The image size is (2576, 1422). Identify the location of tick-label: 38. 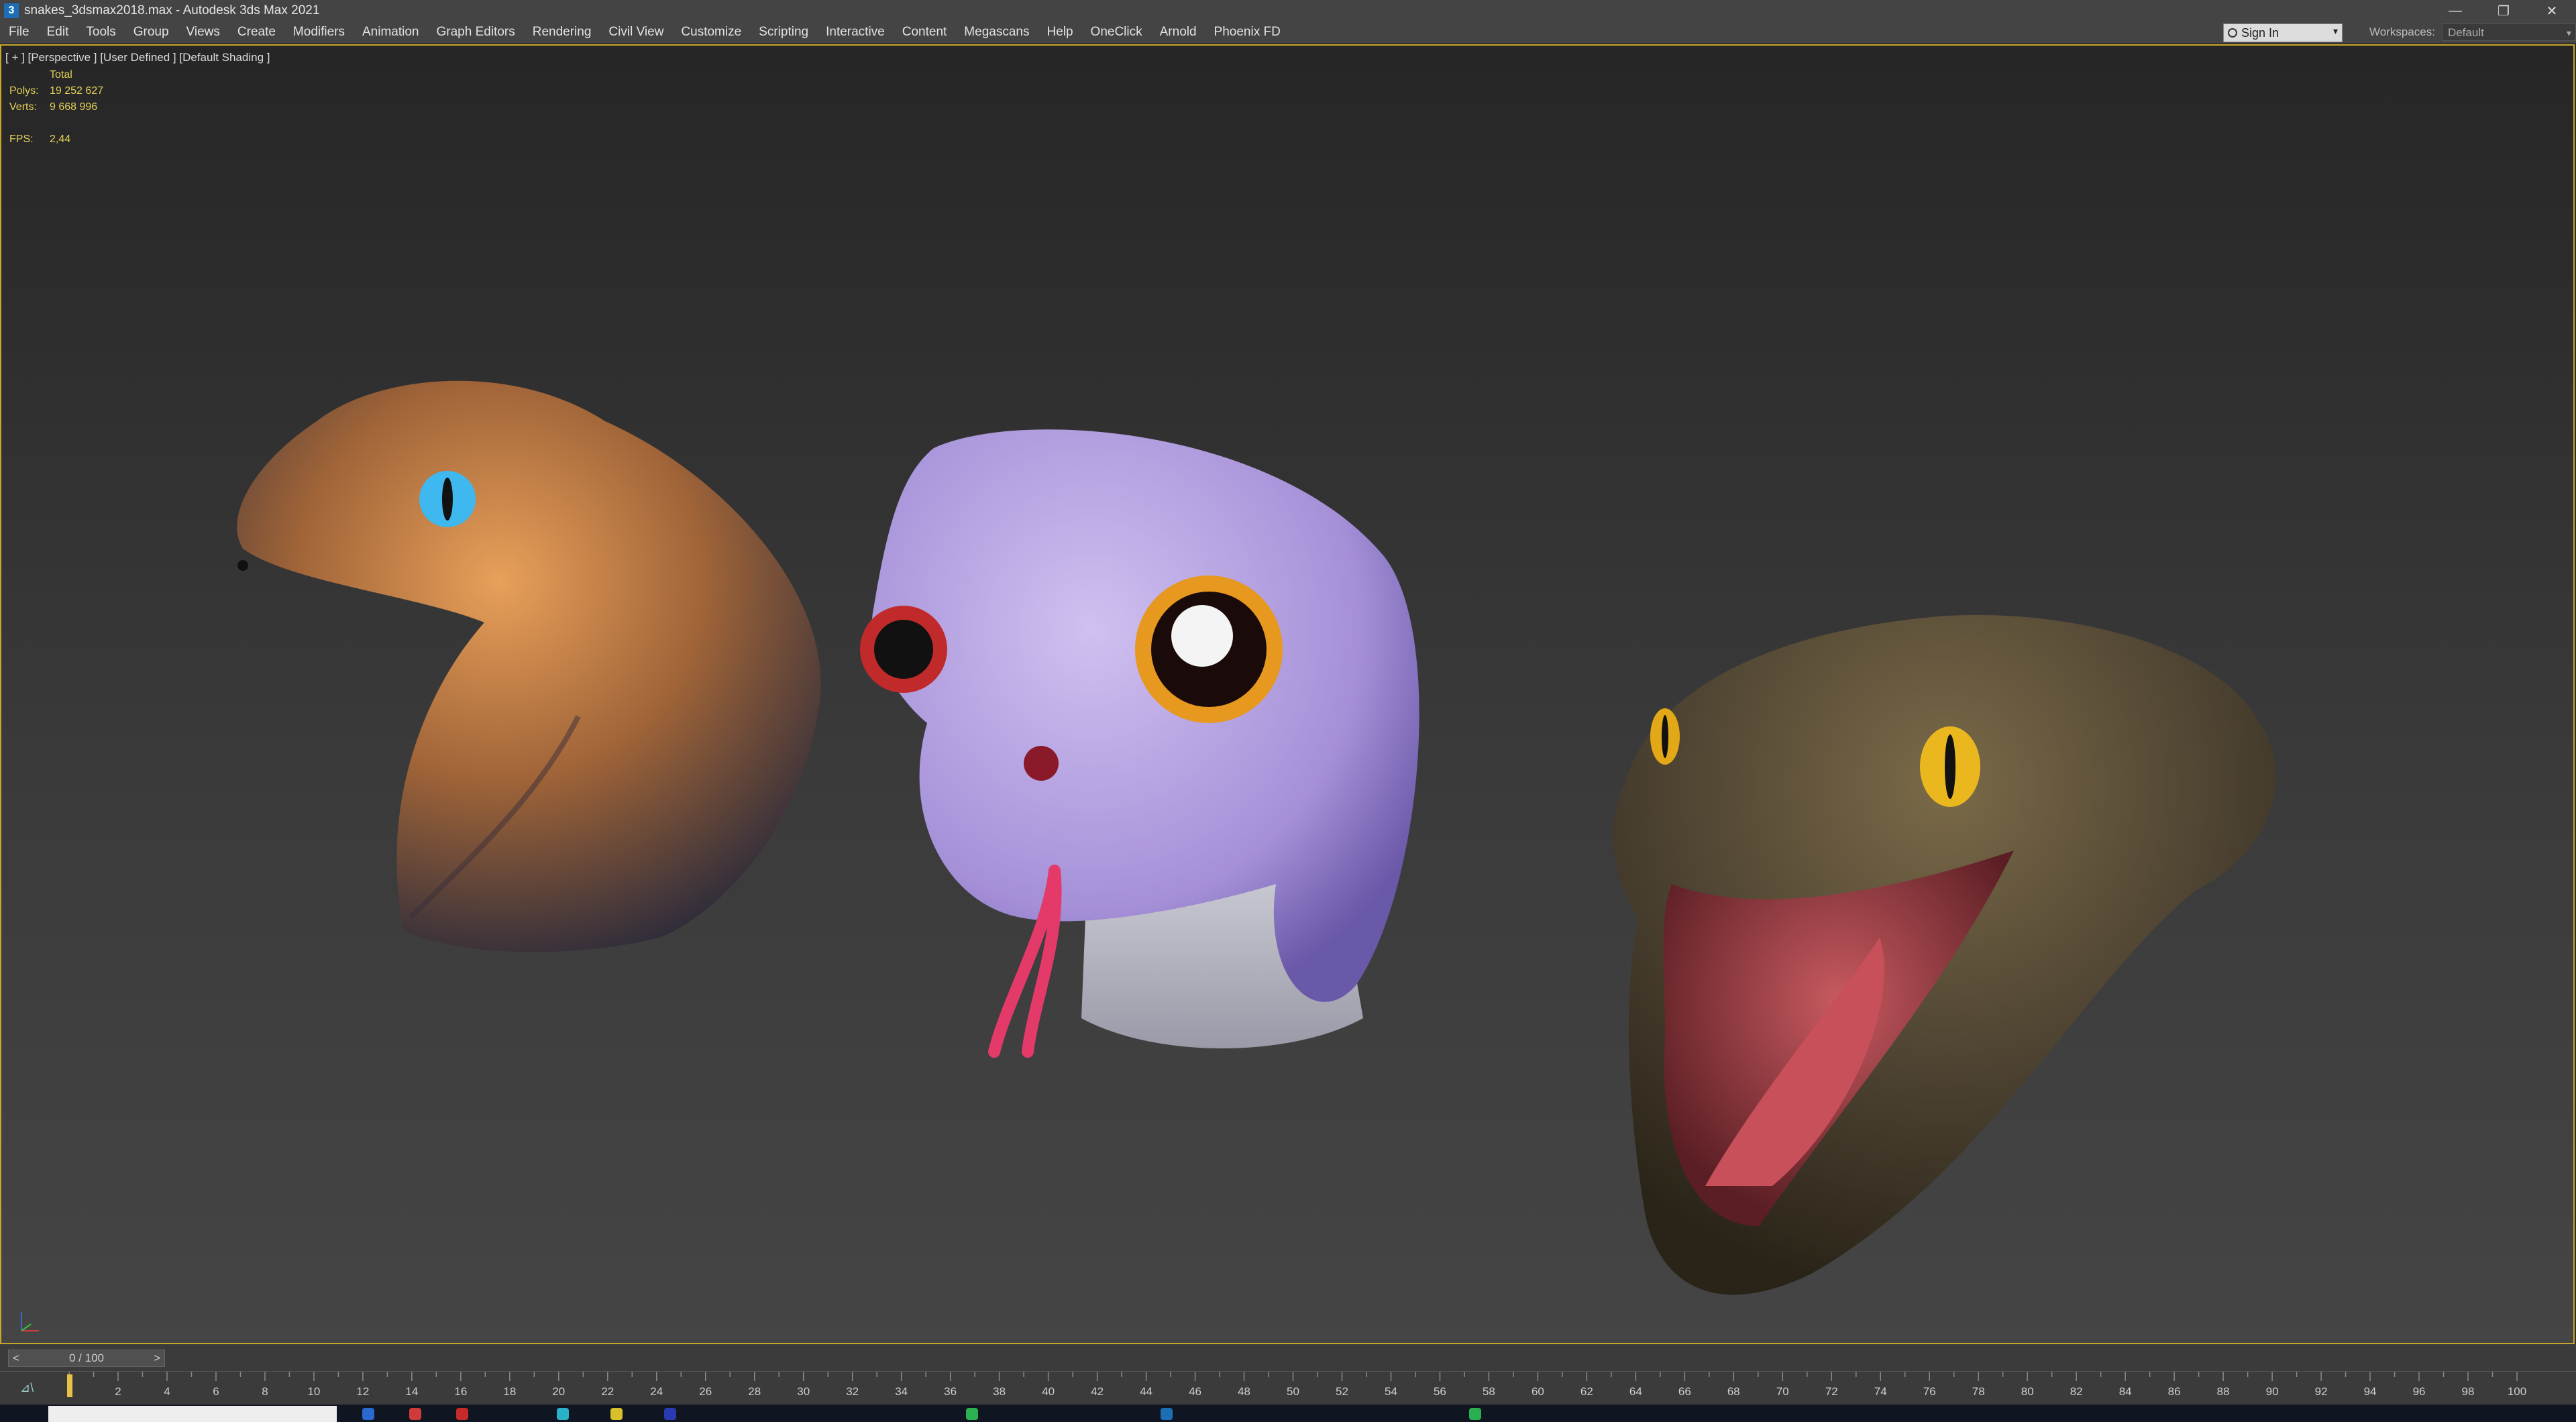
(999, 1391).